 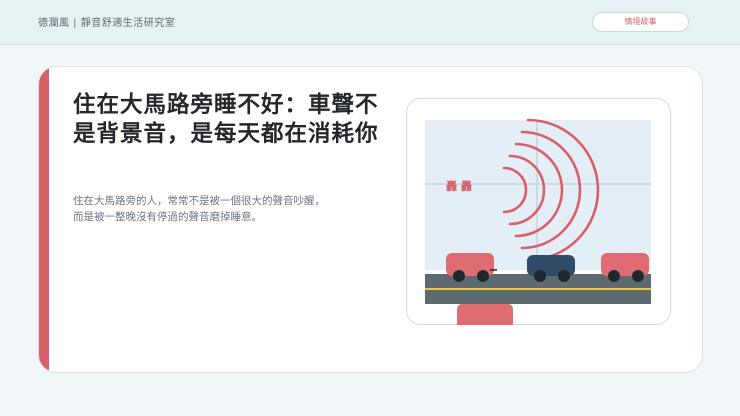 I want to click on accent-bar, so click(x=44, y=219).